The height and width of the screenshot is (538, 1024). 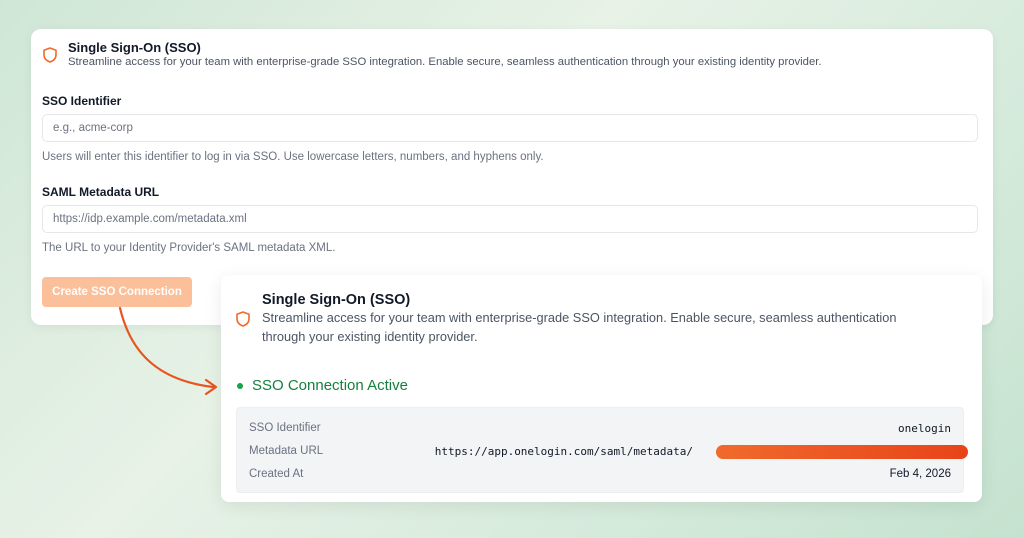 What do you see at coordinates (370, 336) in the screenshot?
I see `sso-active-subtitle-line2: through your existing identity provider.` at bounding box center [370, 336].